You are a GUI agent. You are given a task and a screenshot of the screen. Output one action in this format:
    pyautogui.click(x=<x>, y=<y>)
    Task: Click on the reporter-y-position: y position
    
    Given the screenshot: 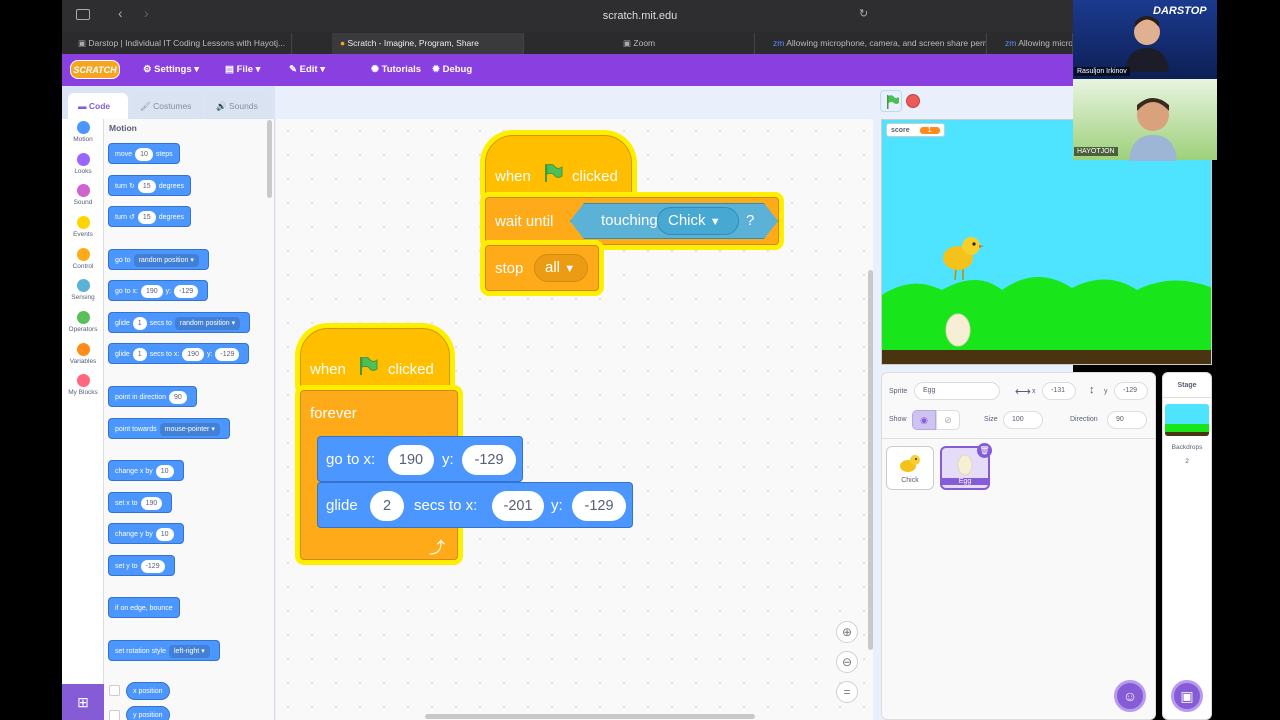 What is the action you would take?
    pyautogui.click(x=148, y=713)
    